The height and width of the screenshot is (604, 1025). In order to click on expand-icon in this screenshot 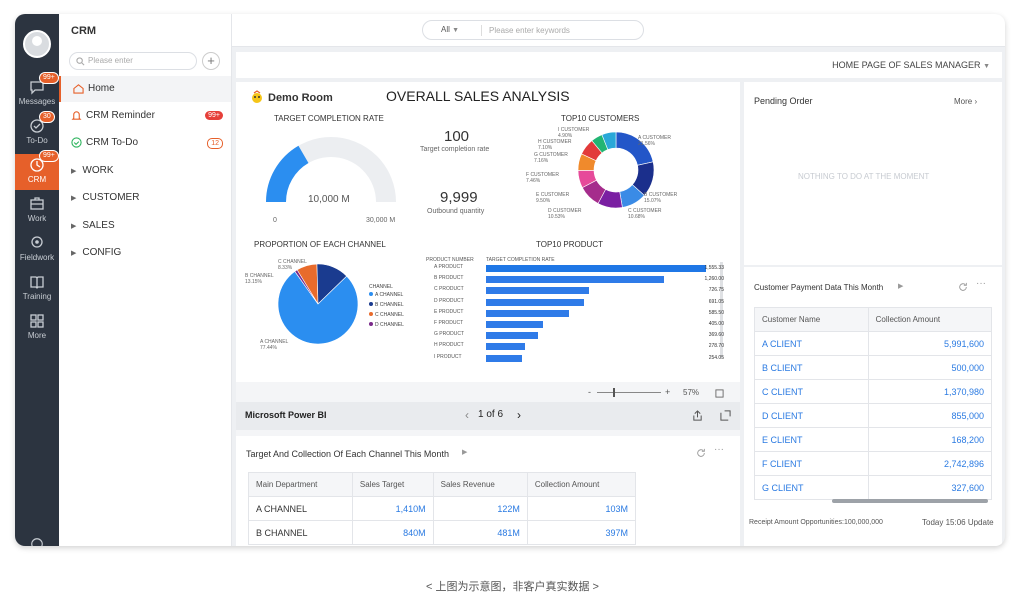, I will do `click(725, 415)`.